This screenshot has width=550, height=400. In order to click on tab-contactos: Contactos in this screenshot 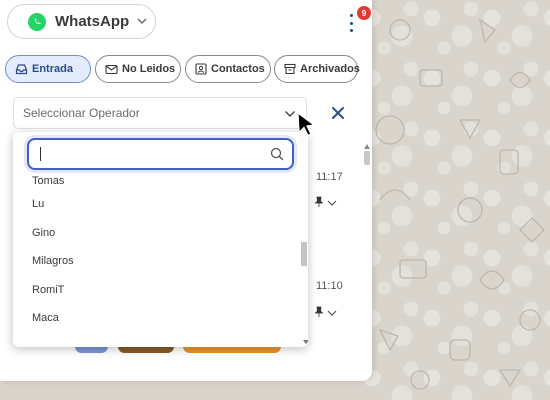, I will do `click(228, 69)`.